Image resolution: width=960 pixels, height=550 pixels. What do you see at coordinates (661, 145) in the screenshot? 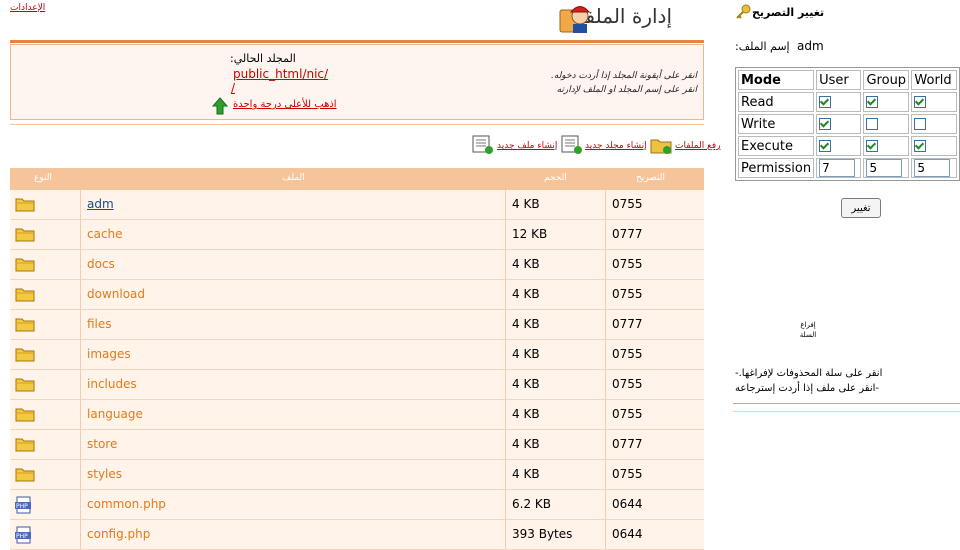
I see `upload-folder-icon` at bounding box center [661, 145].